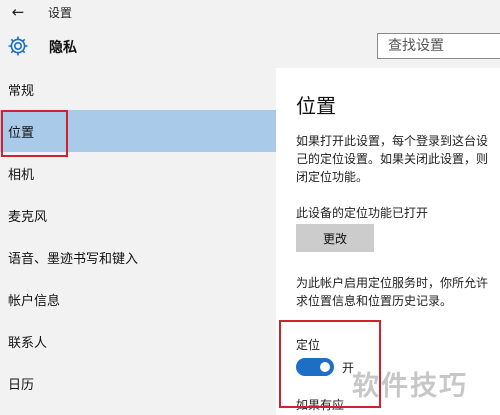 Image resolution: width=500 pixels, height=415 pixels. I want to click on location-description: 如果打开此设置，每个登录到这台设 己的定位设置。如果关闭此设置，则 闭定位功能。, so click(392, 159).